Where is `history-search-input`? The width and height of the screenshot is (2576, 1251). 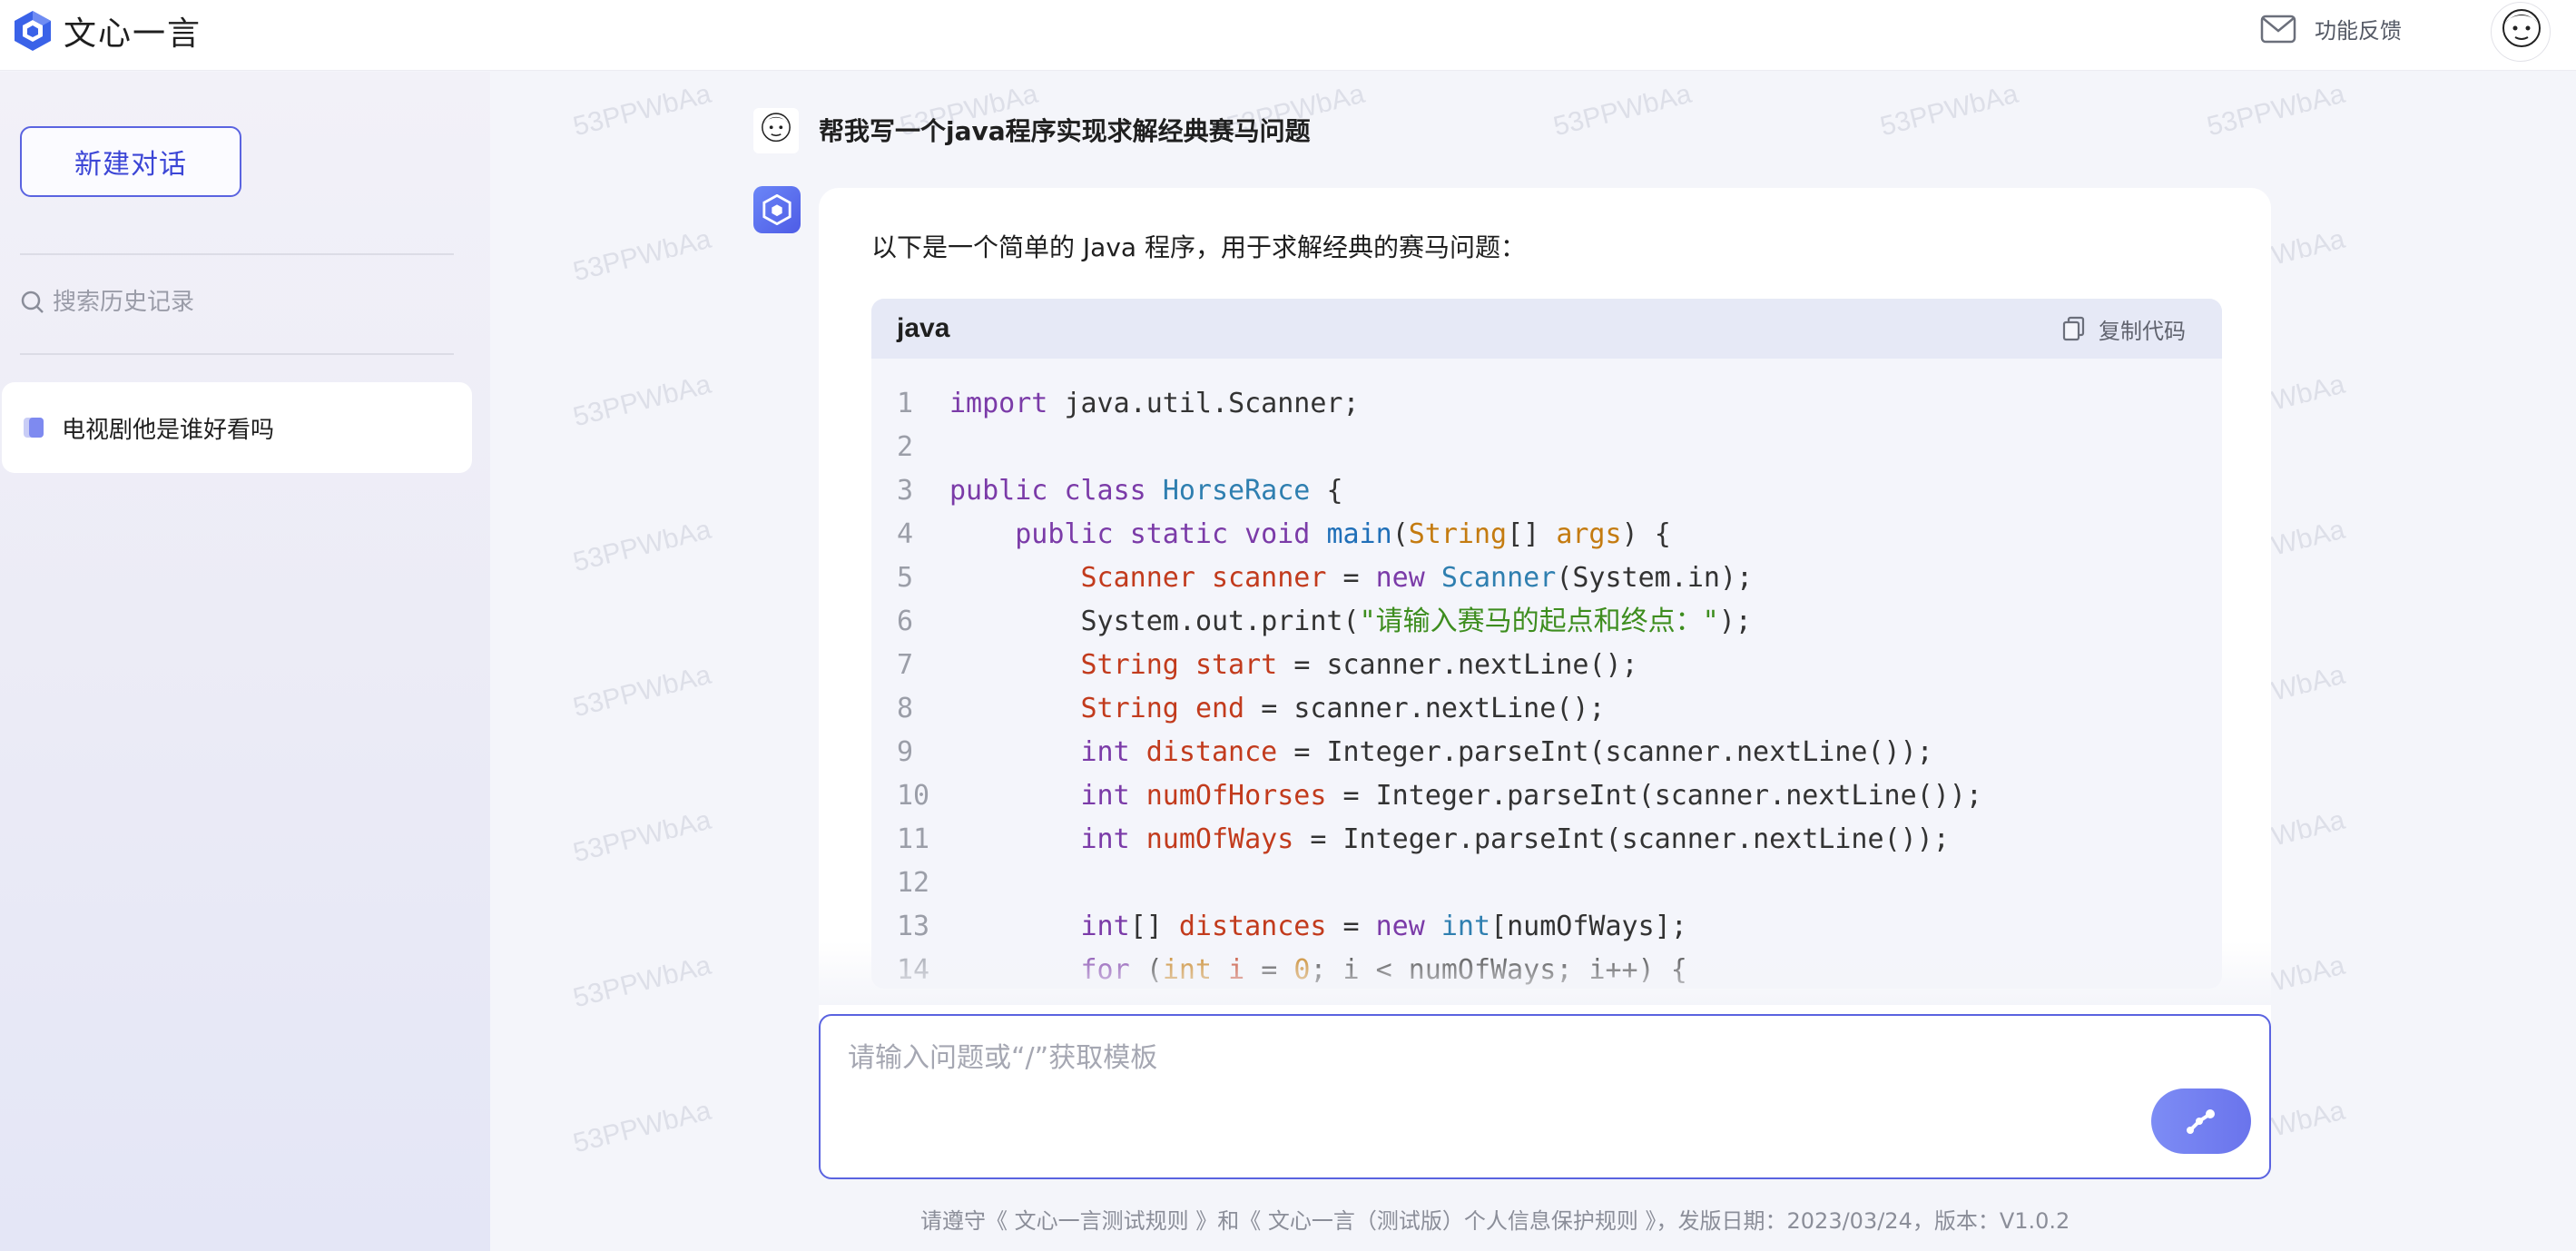
history-search-input is located at coordinates (243, 302).